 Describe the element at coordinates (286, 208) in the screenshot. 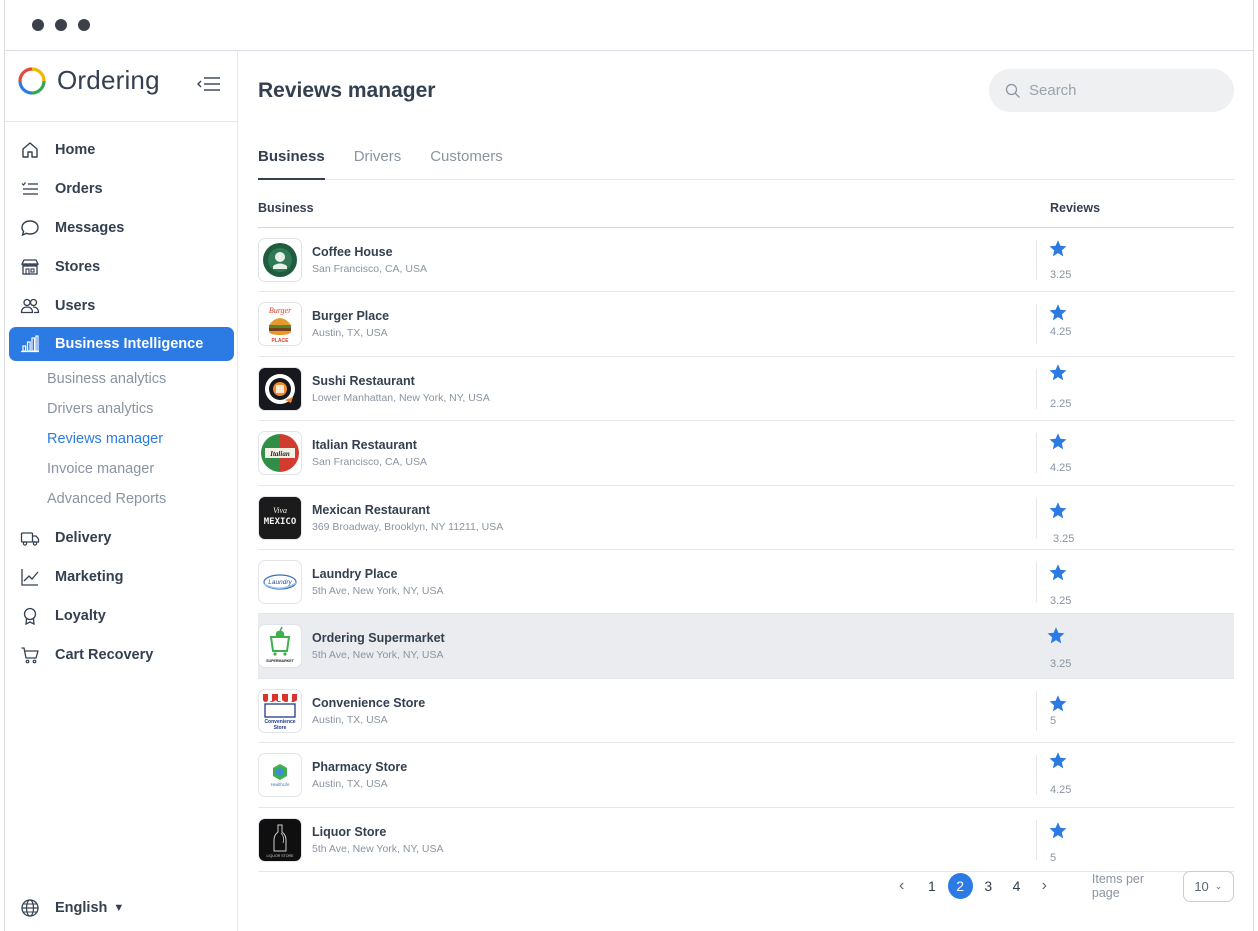

I see `column-header-business: Business` at that location.